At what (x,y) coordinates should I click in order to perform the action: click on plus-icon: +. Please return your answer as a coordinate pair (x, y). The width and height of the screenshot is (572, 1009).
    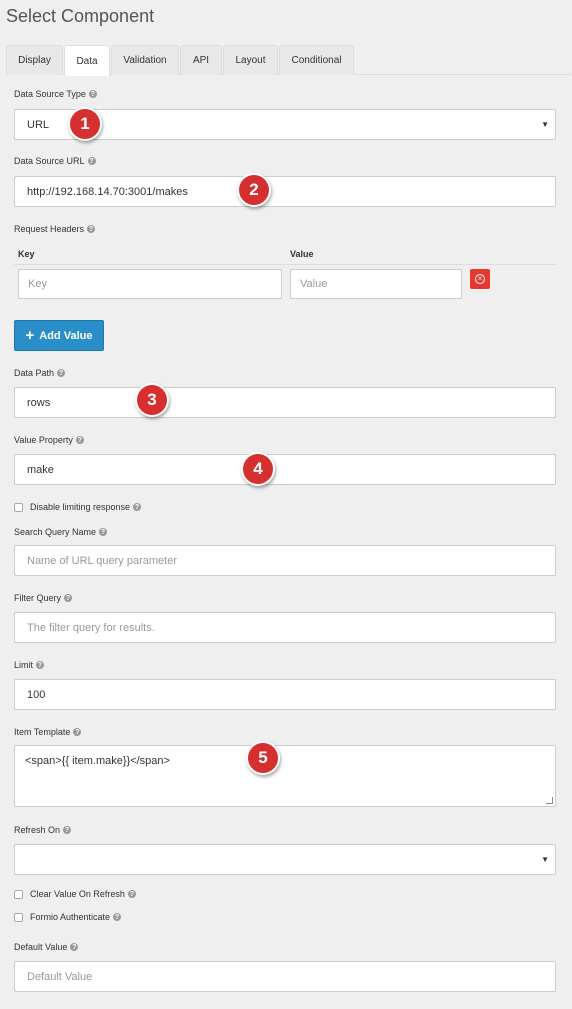
    Looking at the image, I should click on (30, 335).